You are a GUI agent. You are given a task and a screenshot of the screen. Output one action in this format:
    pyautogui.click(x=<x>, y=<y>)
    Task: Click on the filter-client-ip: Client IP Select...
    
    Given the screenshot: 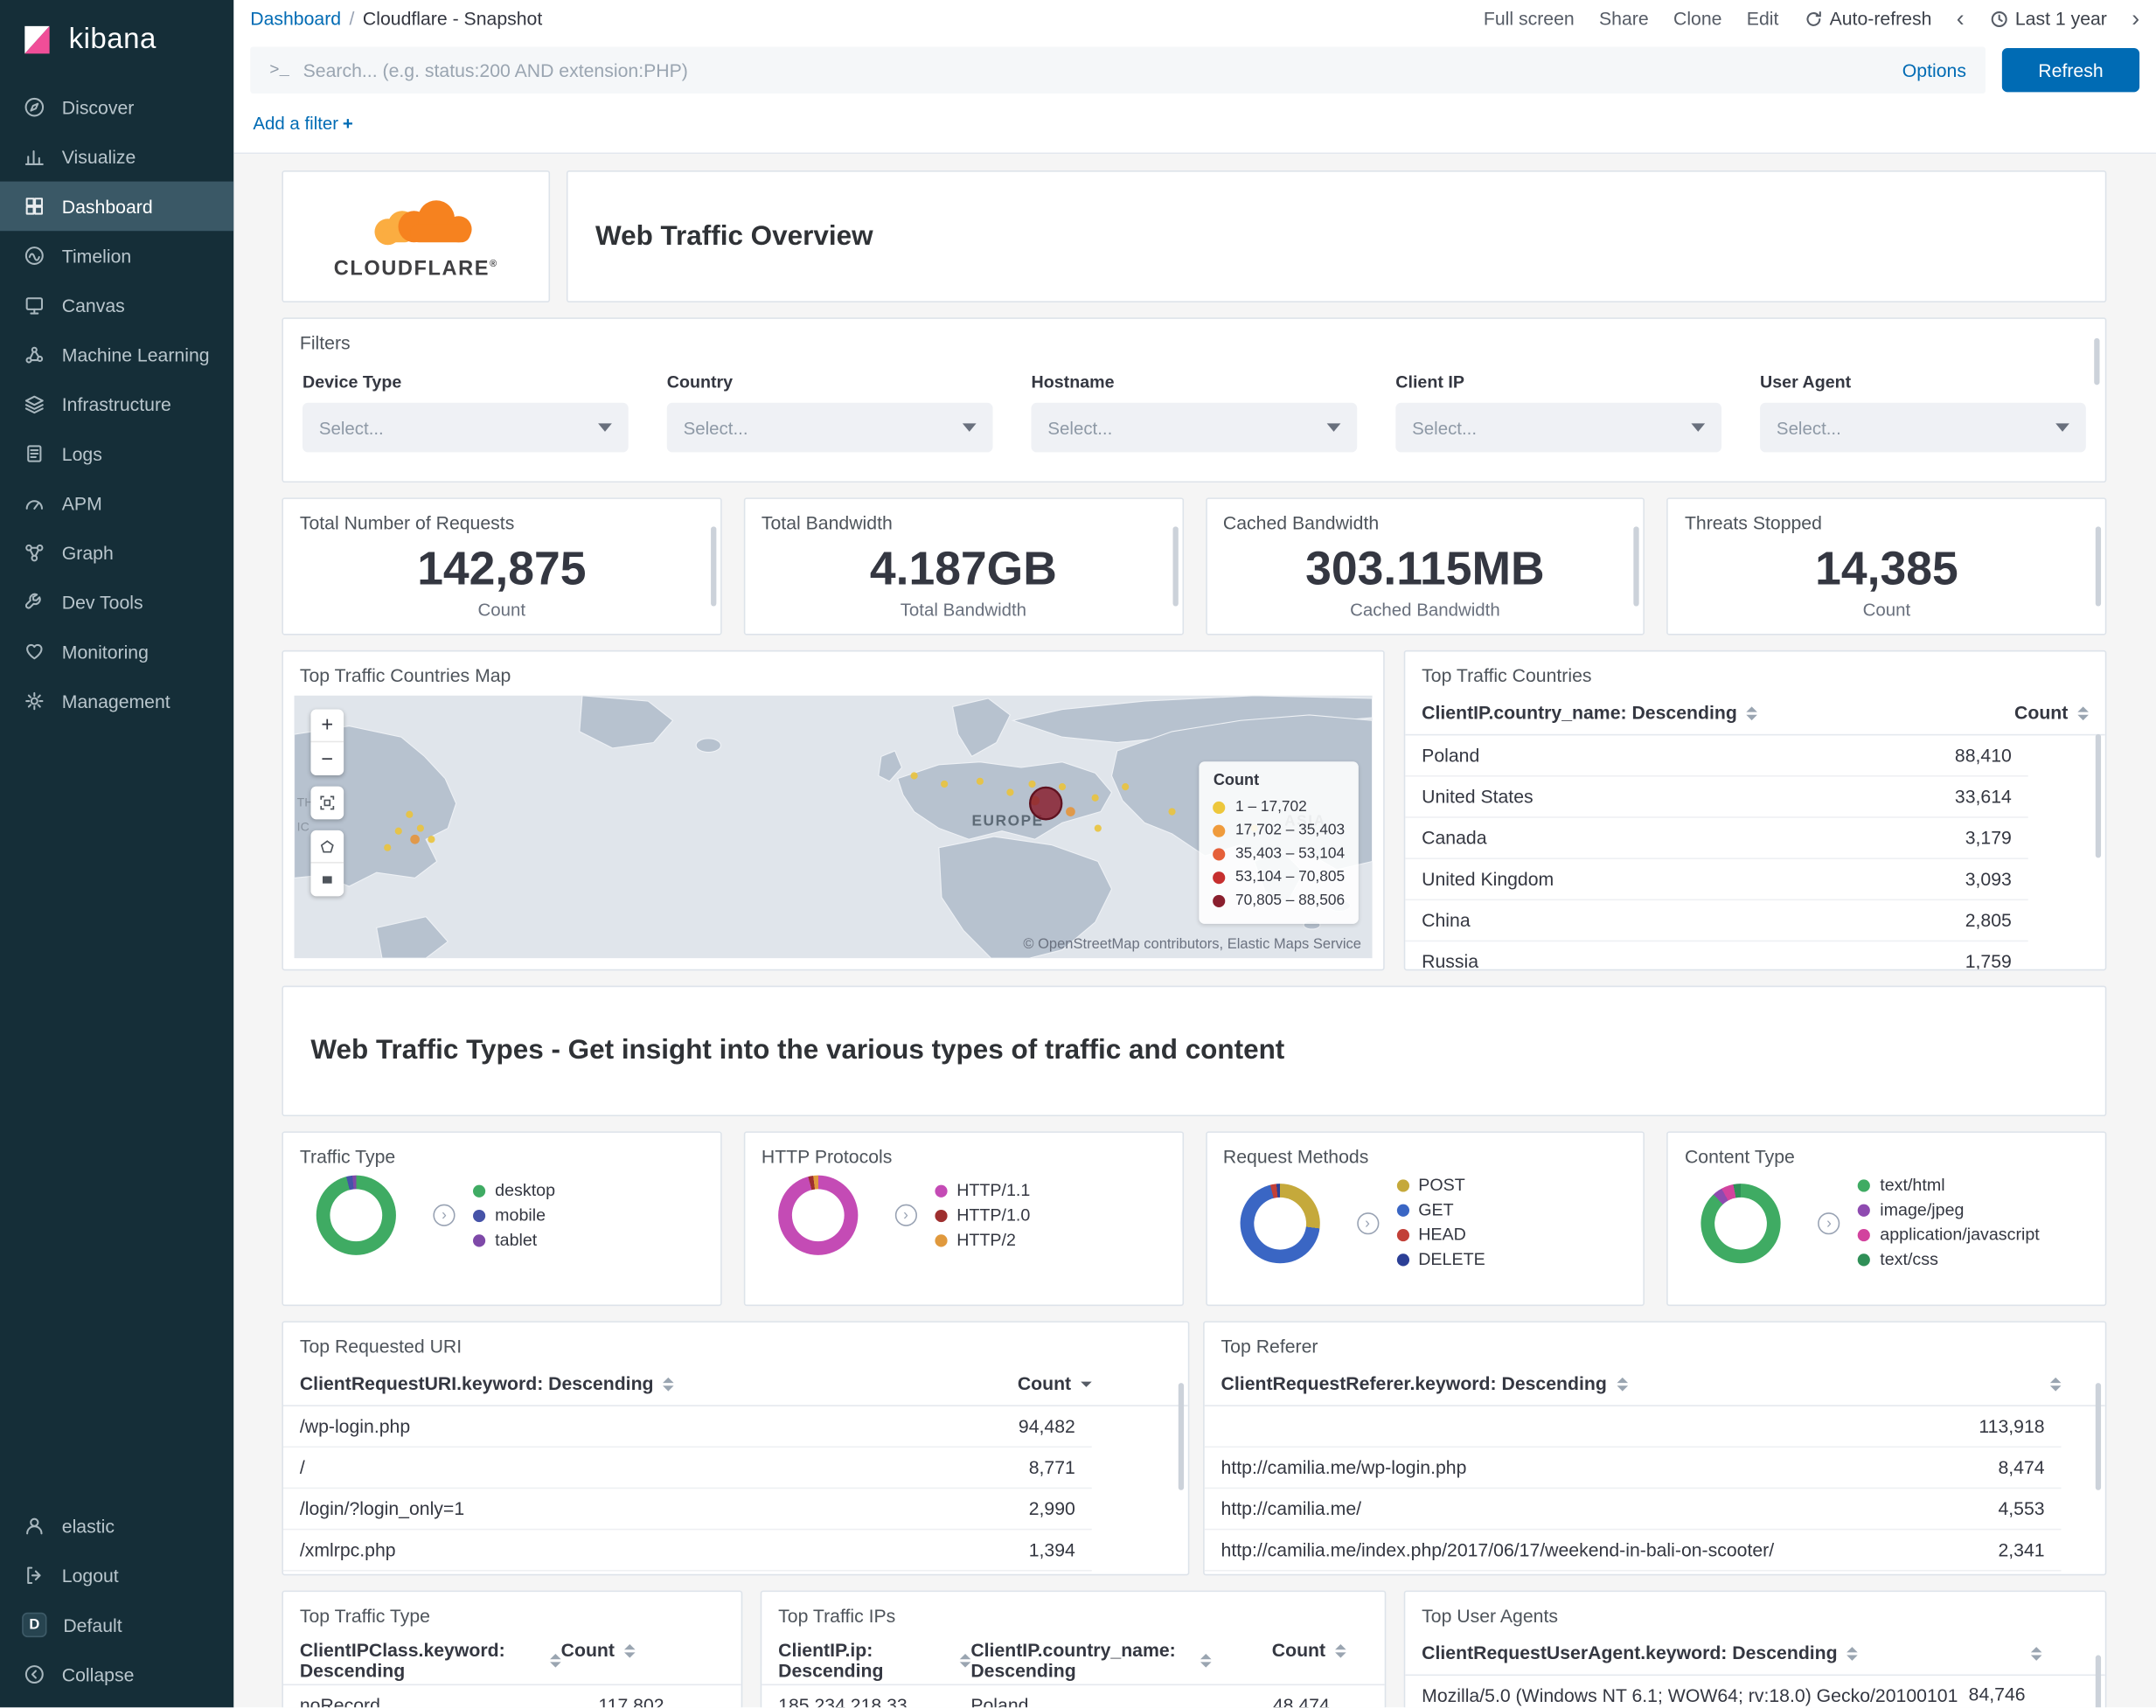 What is the action you would take?
    pyautogui.click(x=1558, y=412)
    